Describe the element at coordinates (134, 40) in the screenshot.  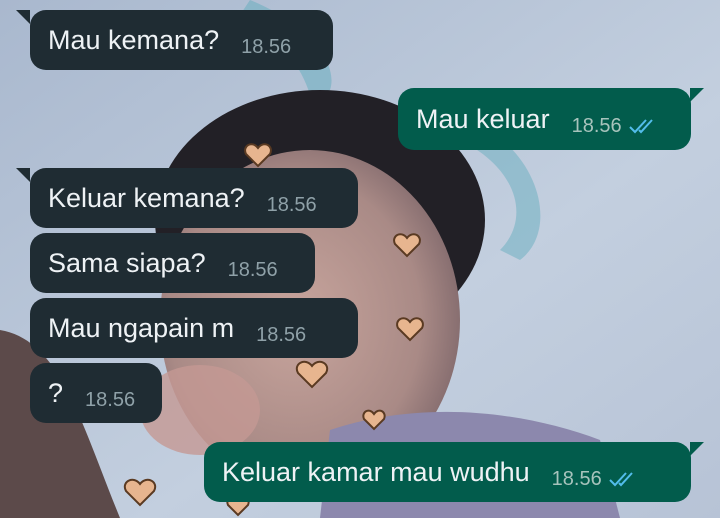
I see `message-text: Mau kemana?` at that location.